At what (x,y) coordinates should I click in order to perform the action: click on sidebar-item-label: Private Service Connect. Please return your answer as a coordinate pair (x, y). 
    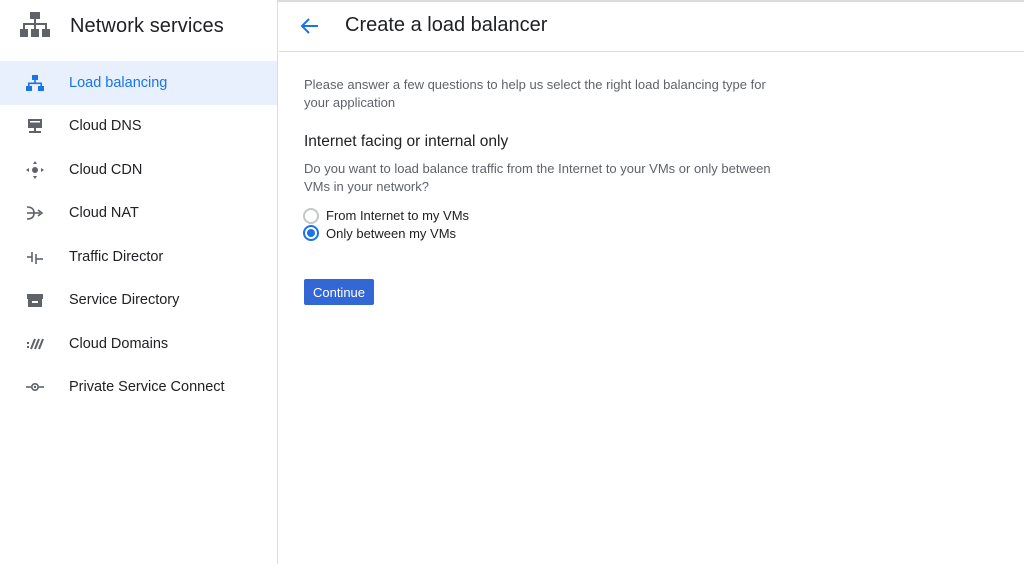
    Looking at the image, I should click on (147, 387).